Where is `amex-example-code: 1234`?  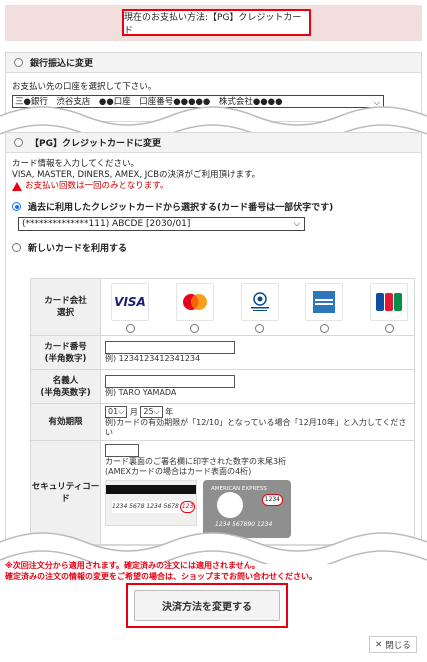 amex-example-code: 1234 is located at coordinates (272, 500).